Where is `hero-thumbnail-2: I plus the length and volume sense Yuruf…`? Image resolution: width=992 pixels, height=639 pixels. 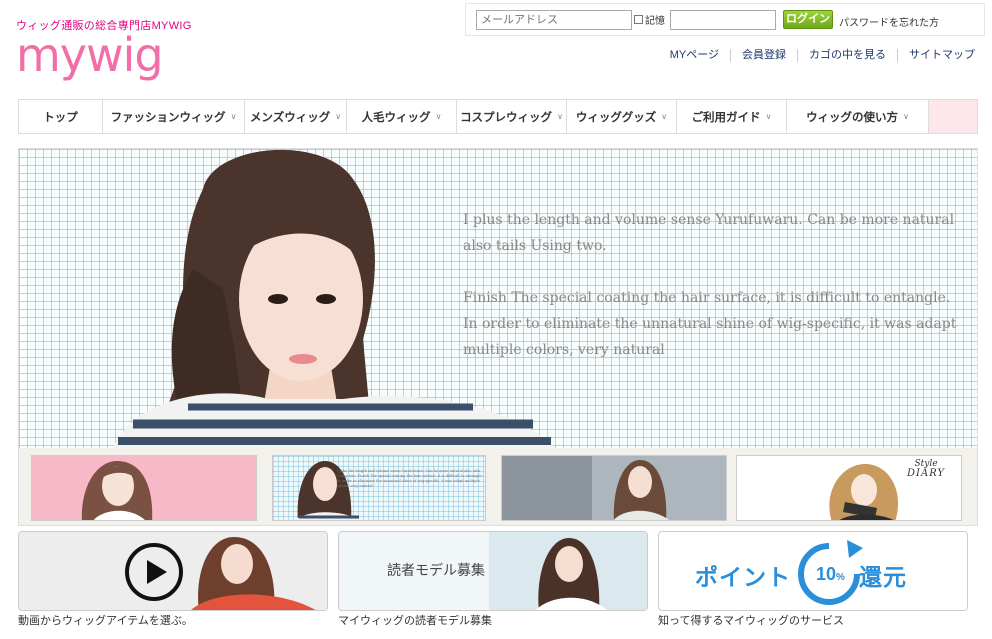 hero-thumbnail-2: I plus the length and volume sense Yuruf… is located at coordinates (379, 488).